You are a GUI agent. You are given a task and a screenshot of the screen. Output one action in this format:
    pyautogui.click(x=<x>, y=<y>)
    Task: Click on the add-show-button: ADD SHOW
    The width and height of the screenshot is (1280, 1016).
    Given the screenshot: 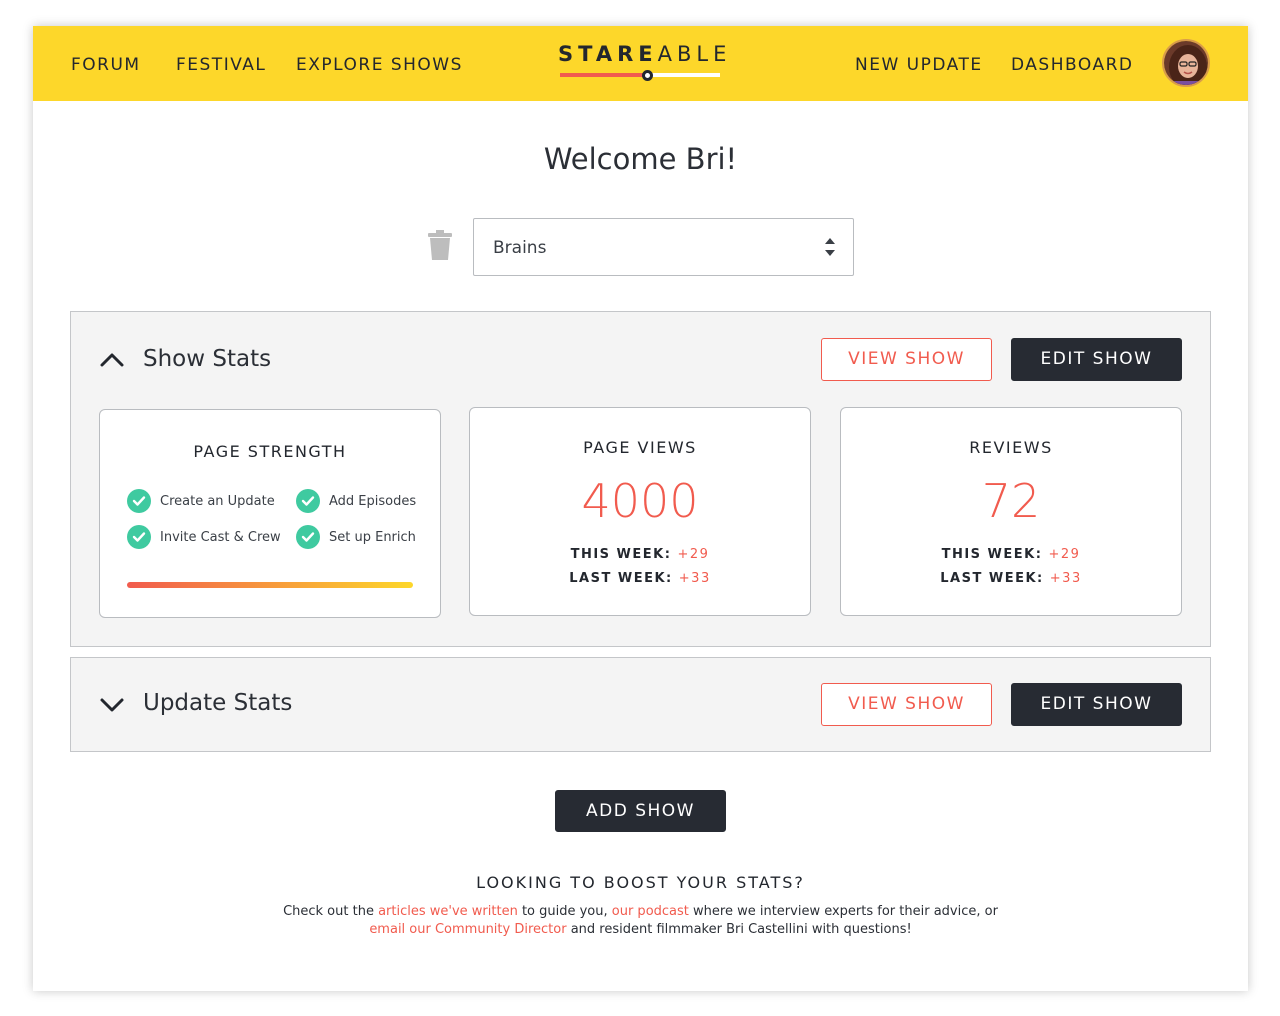 What is the action you would take?
    pyautogui.click(x=640, y=811)
    